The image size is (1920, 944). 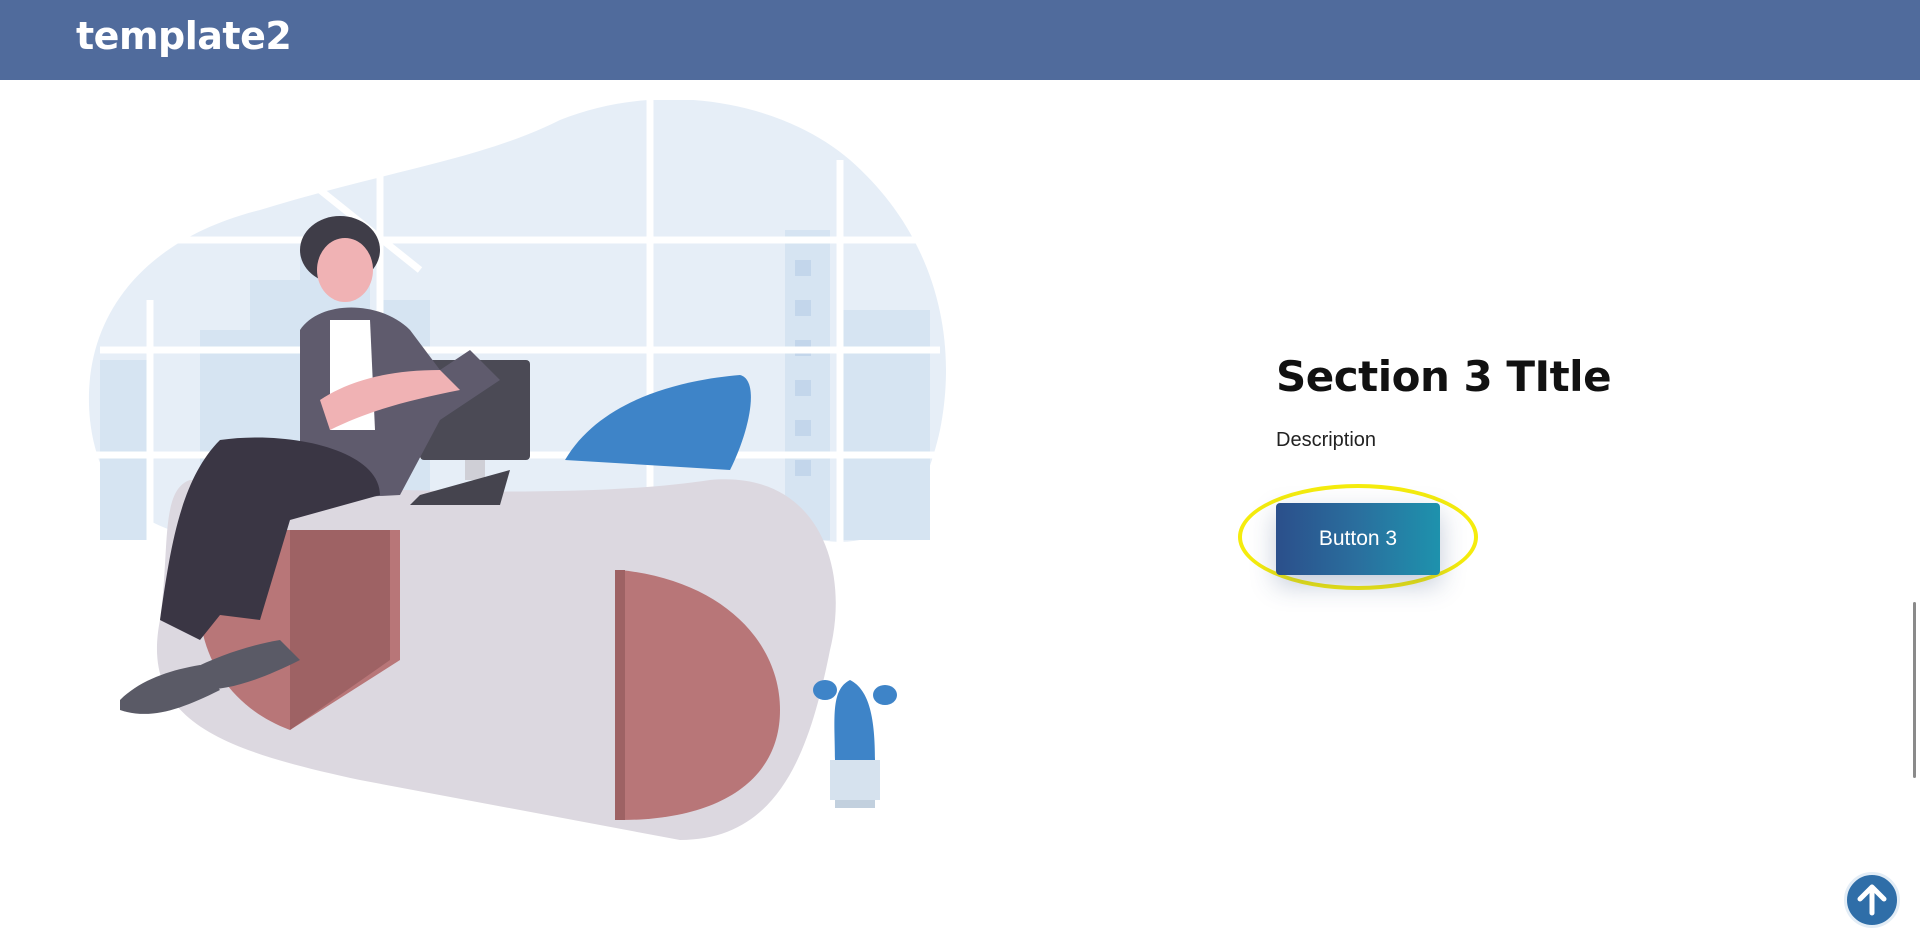 I want to click on button-3: Button 3, so click(x=1358, y=539).